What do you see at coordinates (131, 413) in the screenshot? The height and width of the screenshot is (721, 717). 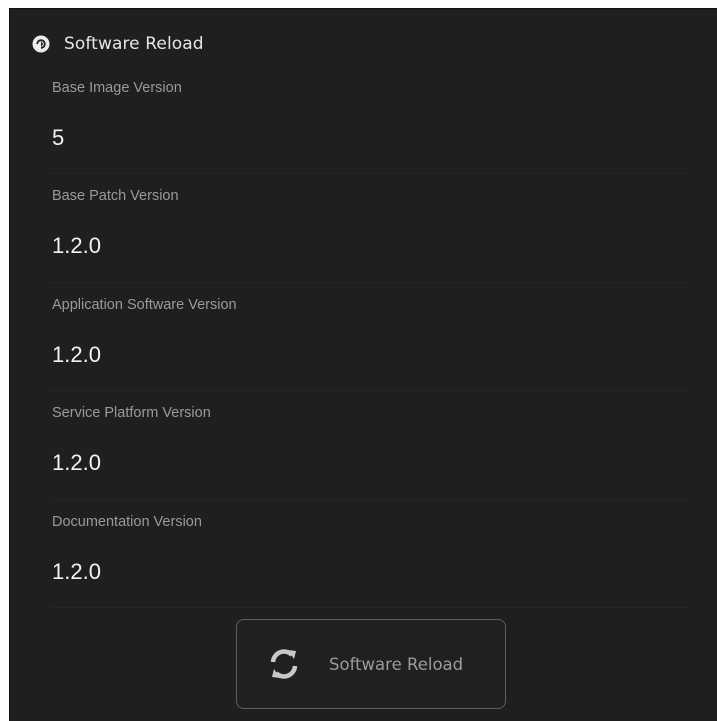 I see `service-platform-version-label: Service Platform Version` at bounding box center [131, 413].